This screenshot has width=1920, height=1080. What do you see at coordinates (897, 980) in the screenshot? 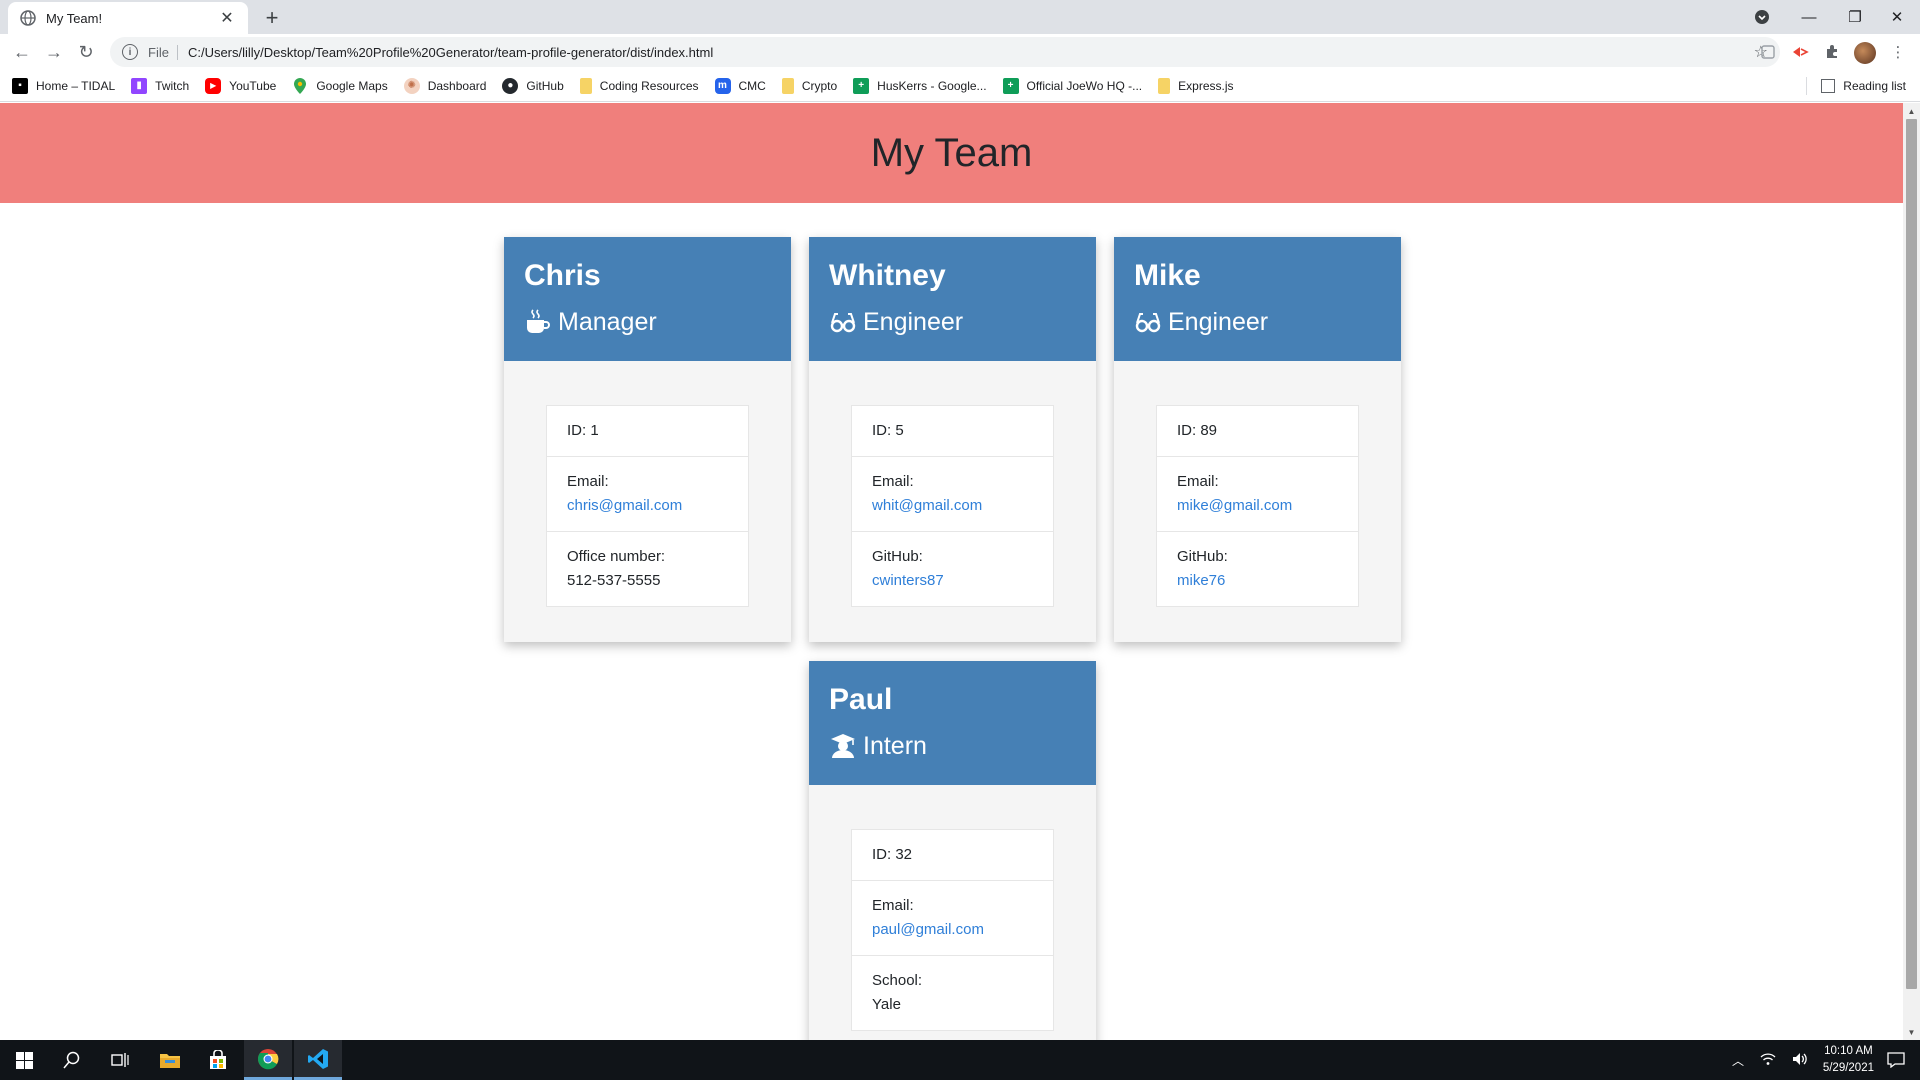
I see `school-label: School:` at bounding box center [897, 980].